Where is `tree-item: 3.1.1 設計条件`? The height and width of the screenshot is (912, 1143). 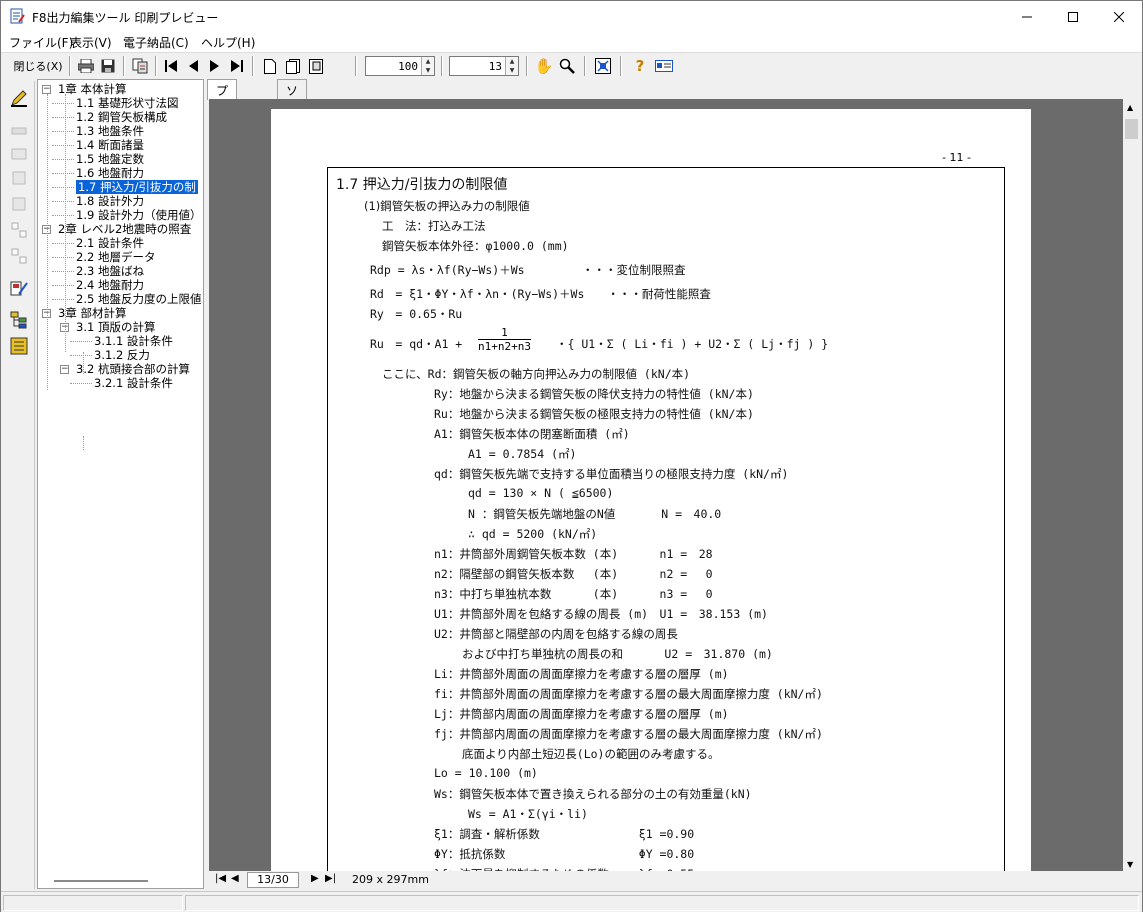 tree-item: 3.1.1 設計条件 is located at coordinates (133, 341).